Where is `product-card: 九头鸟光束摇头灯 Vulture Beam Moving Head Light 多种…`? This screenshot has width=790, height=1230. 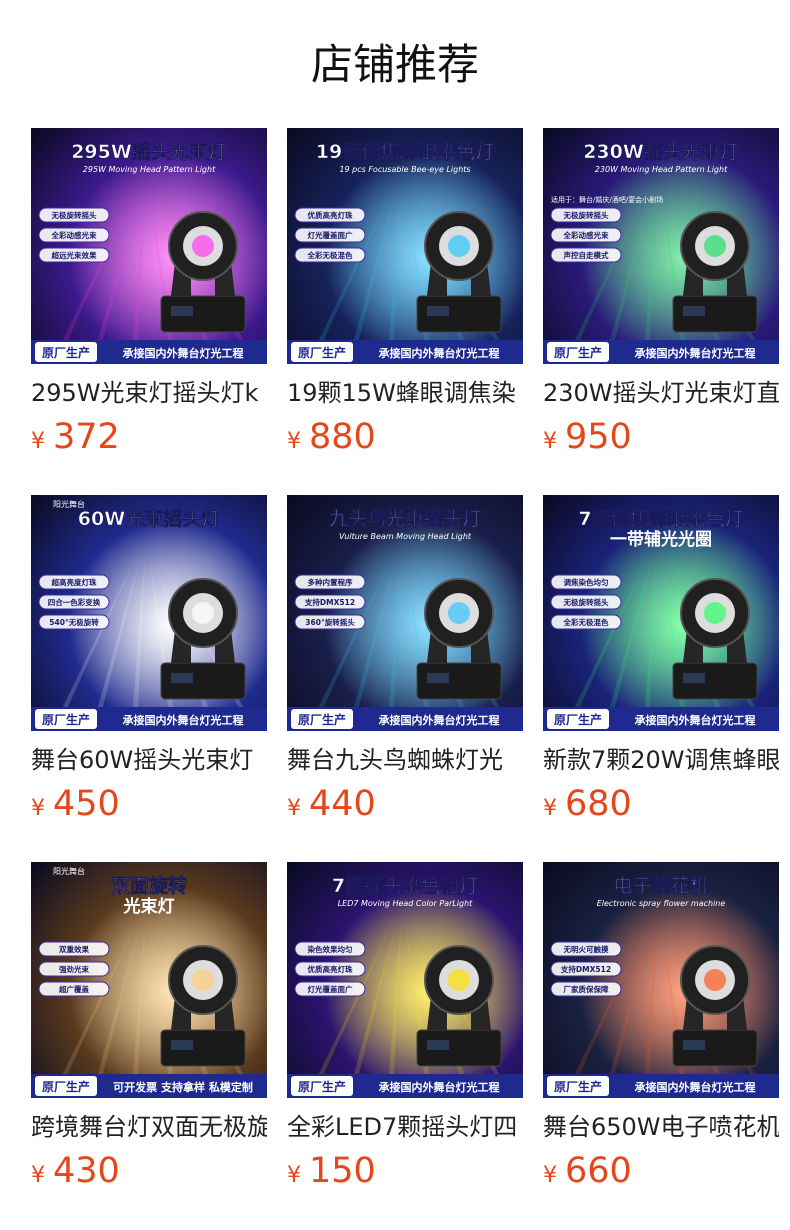 product-card: 九头鸟光束摇头灯 Vulture Beam Moving Head Light 多种… is located at coordinates (405, 660).